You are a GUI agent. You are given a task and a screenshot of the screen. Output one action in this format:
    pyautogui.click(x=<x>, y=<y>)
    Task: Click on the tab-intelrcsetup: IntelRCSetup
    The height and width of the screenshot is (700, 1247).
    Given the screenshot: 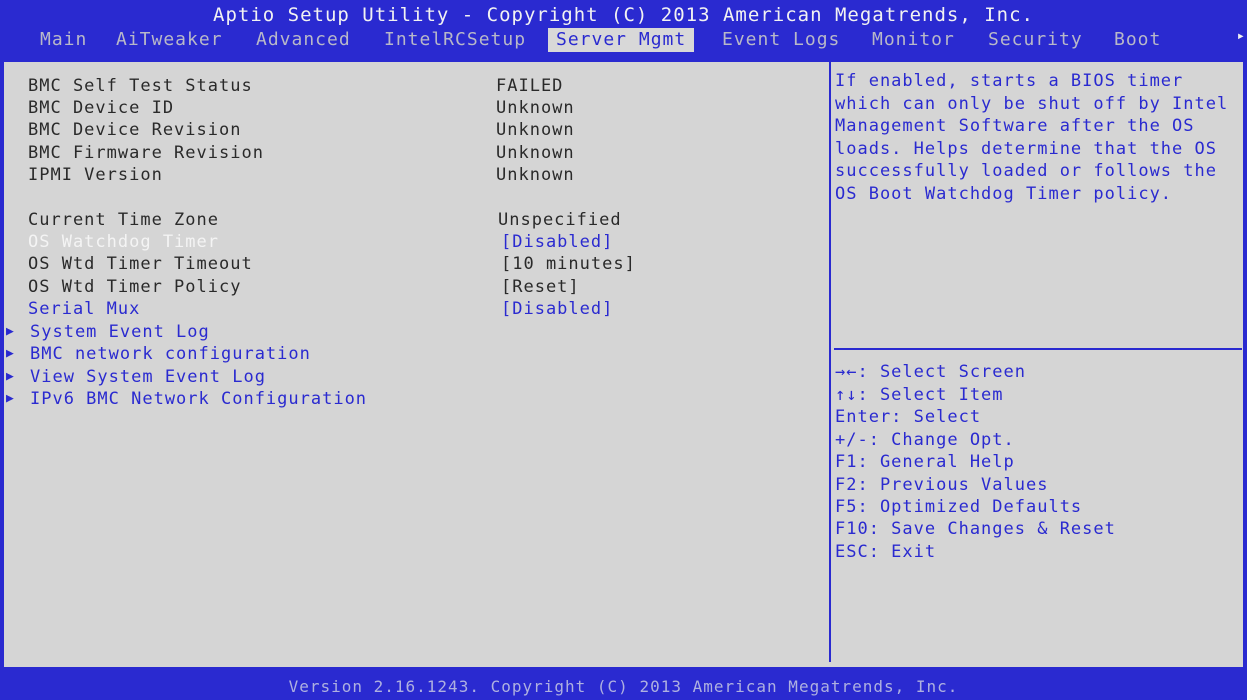 What is the action you would take?
    pyautogui.click(x=455, y=40)
    